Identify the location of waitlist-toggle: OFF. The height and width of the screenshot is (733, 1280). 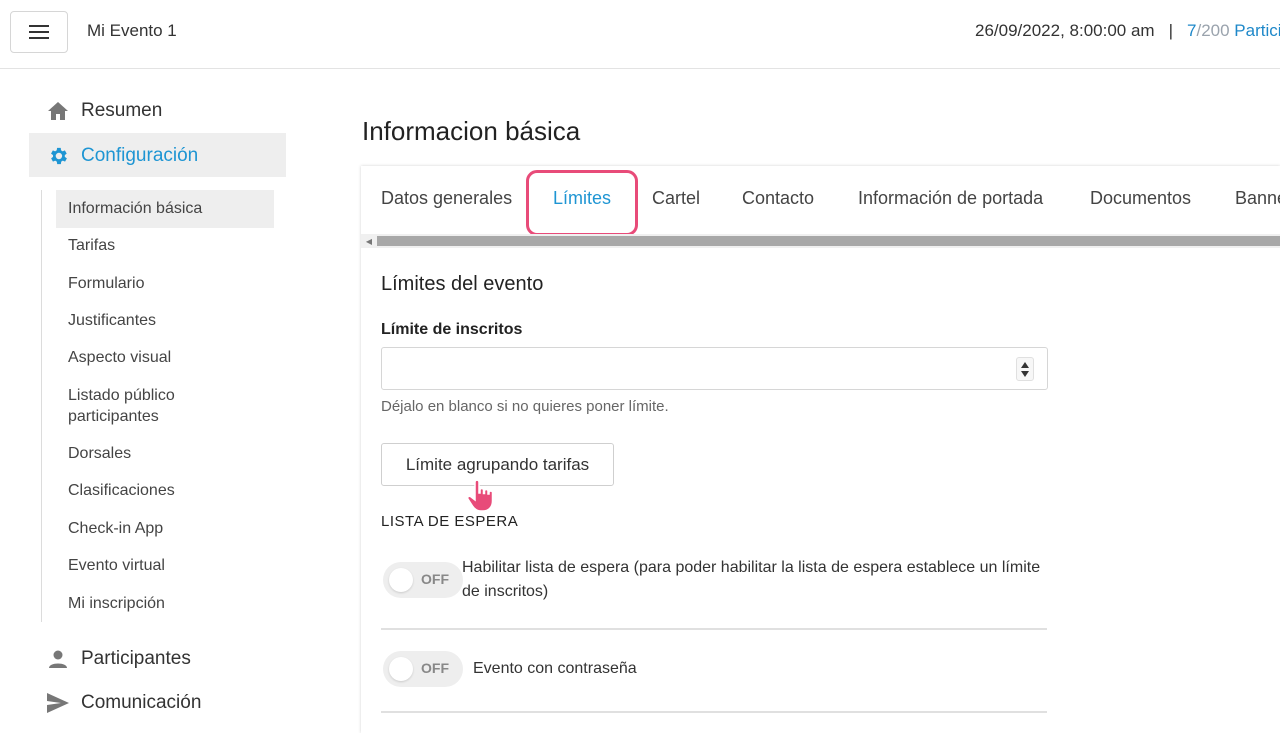
(423, 580).